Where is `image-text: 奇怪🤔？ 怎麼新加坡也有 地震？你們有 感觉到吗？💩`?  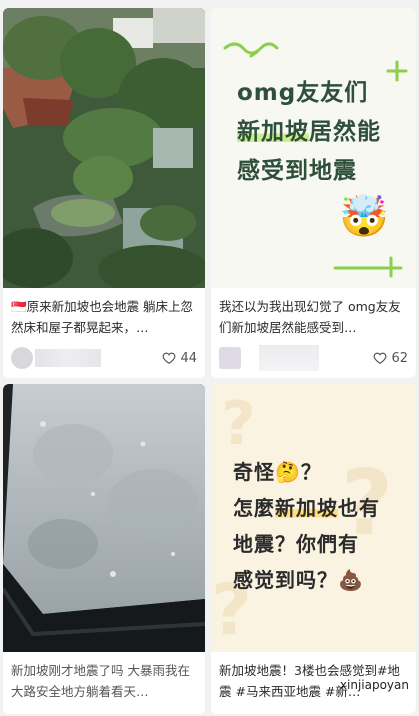
image-text: 奇怪🤔？ 怎麼新加坡也有 地震？你們有 感觉到吗？💩 is located at coordinates (306, 526).